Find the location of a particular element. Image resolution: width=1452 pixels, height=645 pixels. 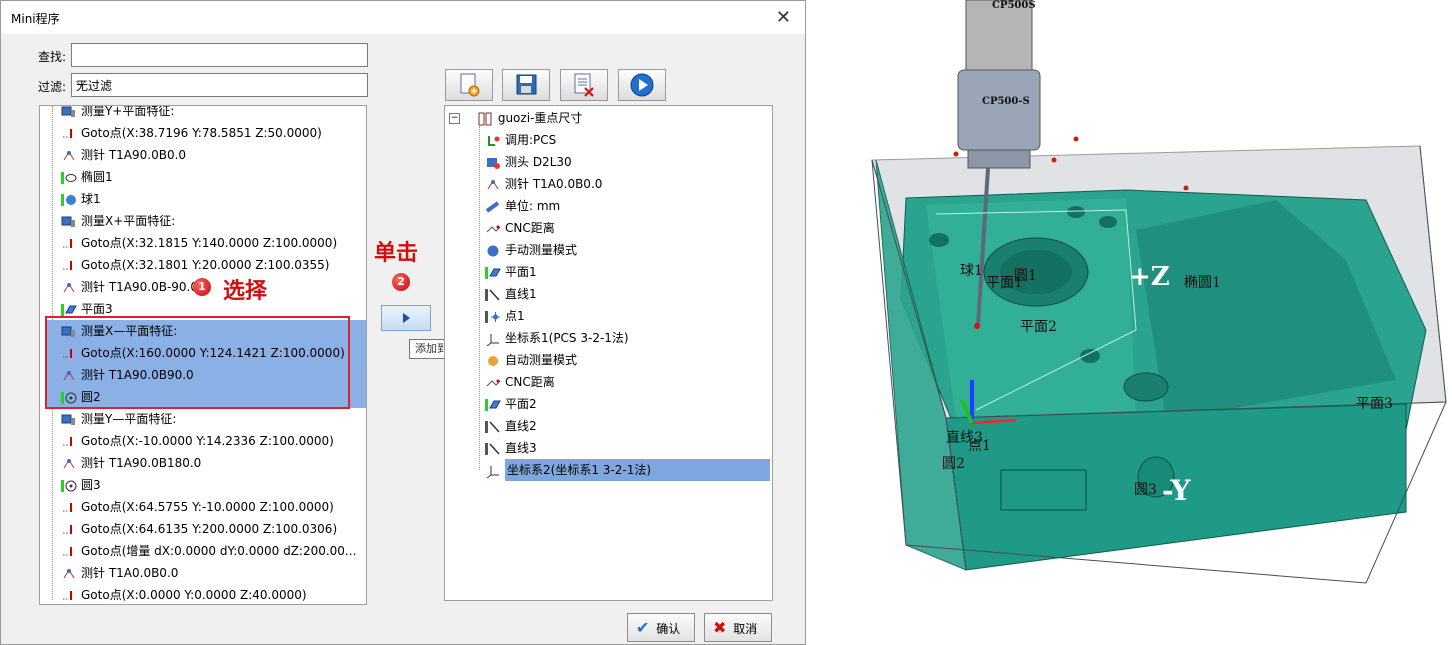

program-item: 直线2 is located at coordinates (511, 426).